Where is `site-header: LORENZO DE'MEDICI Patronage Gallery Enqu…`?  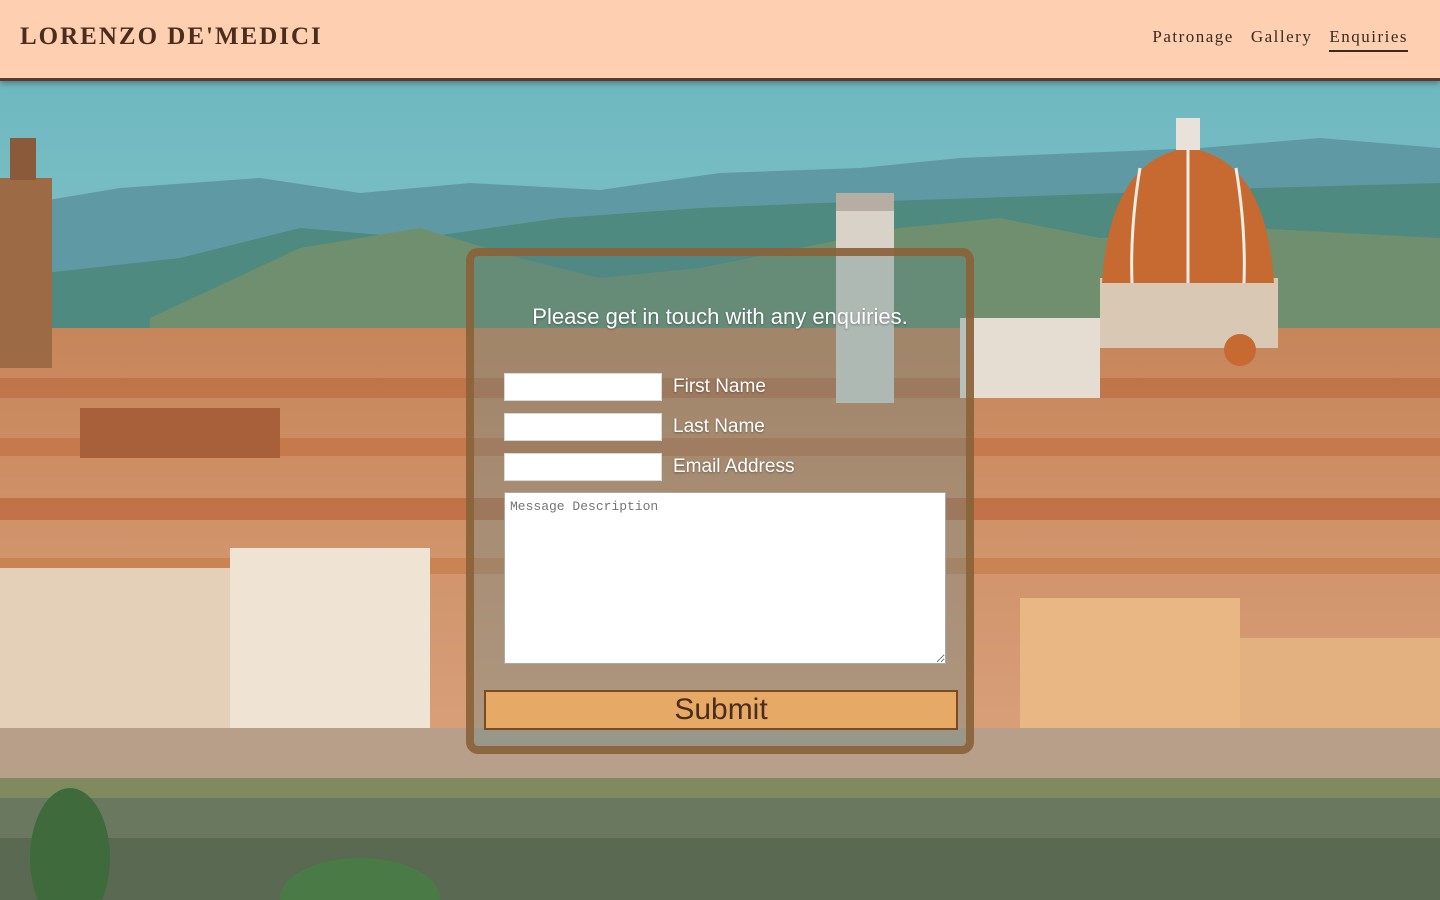 site-header: LORENZO DE'MEDICI Patronage Gallery Enqu… is located at coordinates (720, 39).